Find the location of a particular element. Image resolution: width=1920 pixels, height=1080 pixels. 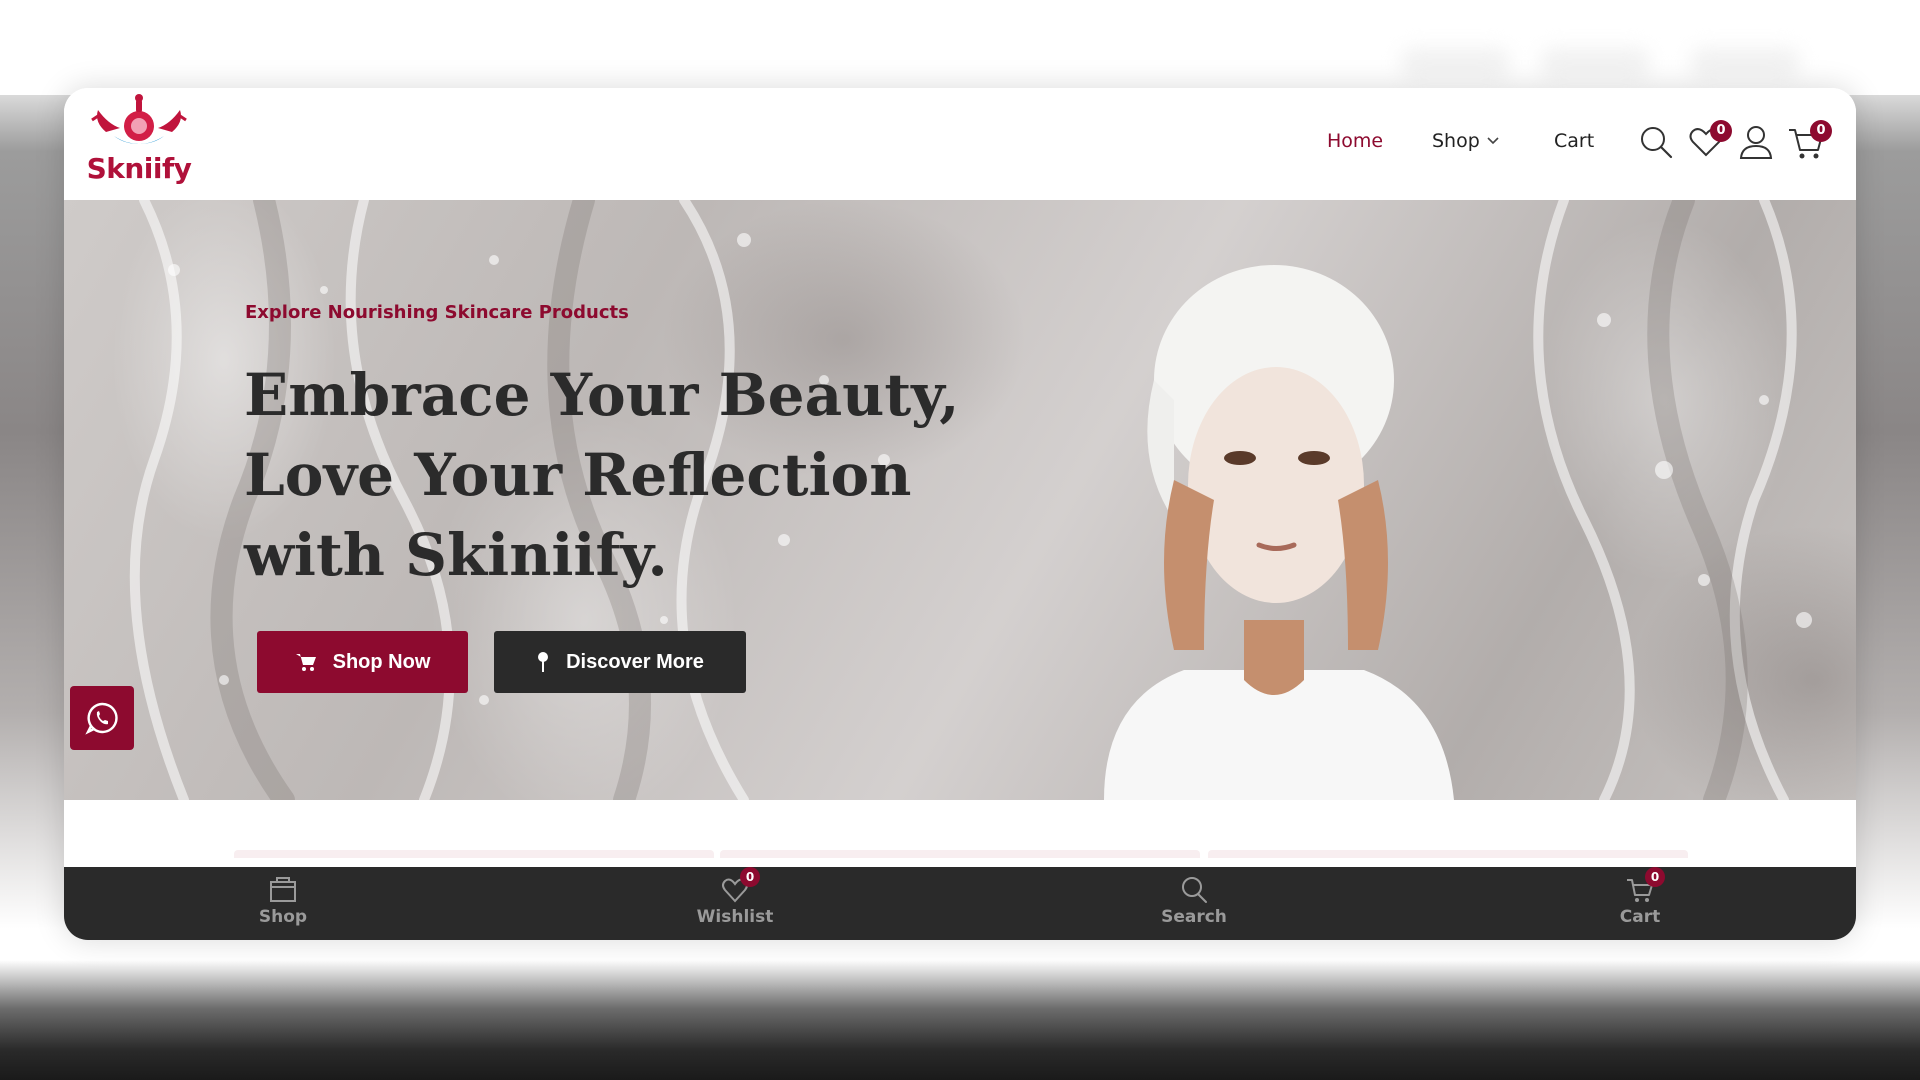

nav-shop-dropdown: Shop is located at coordinates (1466, 141).